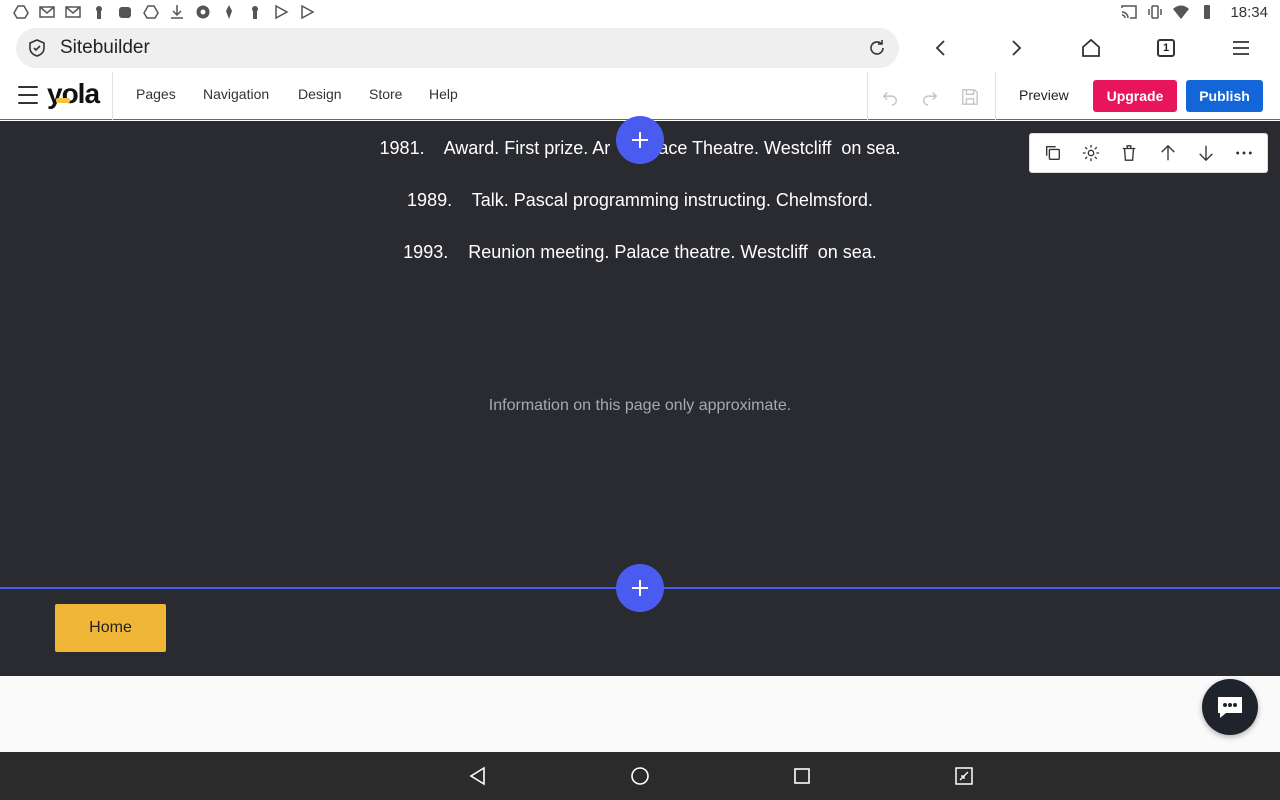 This screenshot has height=800, width=1280. What do you see at coordinates (877, 48) in the screenshot?
I see `reload-icon` at bounding box center [877, 48].